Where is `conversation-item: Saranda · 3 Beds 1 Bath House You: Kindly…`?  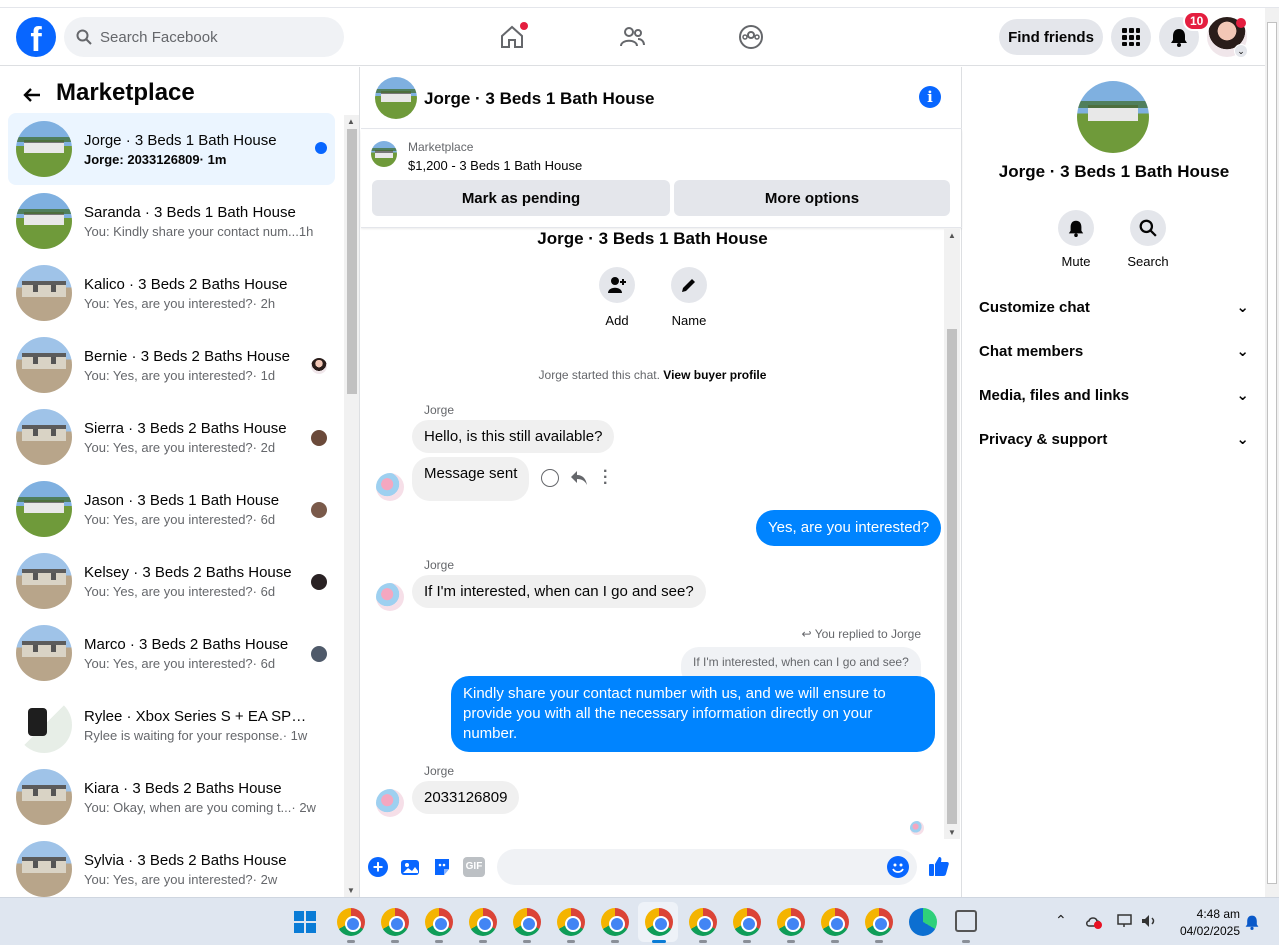
conversation-item: Saranda · 3 Beds 1 Bath House You: Kindly… is located at coordinates (171, 221).